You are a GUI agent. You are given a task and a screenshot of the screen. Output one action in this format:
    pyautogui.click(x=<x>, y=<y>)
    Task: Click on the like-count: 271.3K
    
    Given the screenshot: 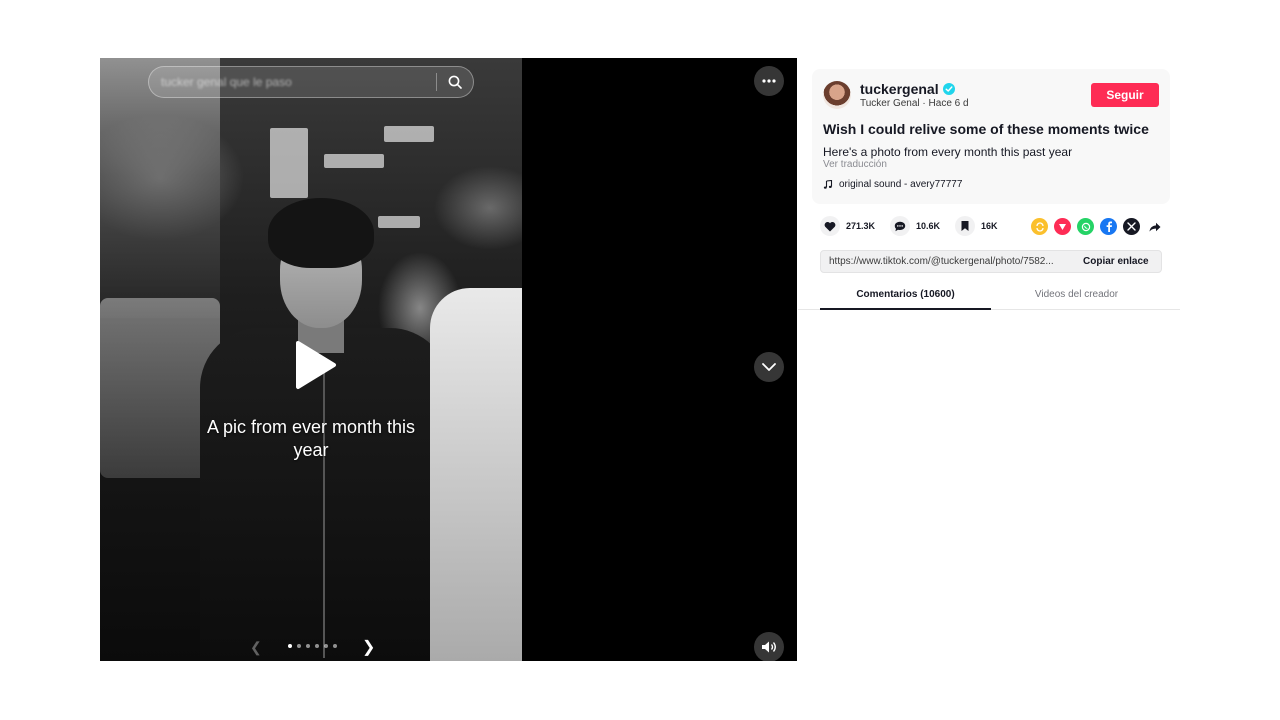 What is the action you would take?
    pyautogui.click(x=861, y=226)
    